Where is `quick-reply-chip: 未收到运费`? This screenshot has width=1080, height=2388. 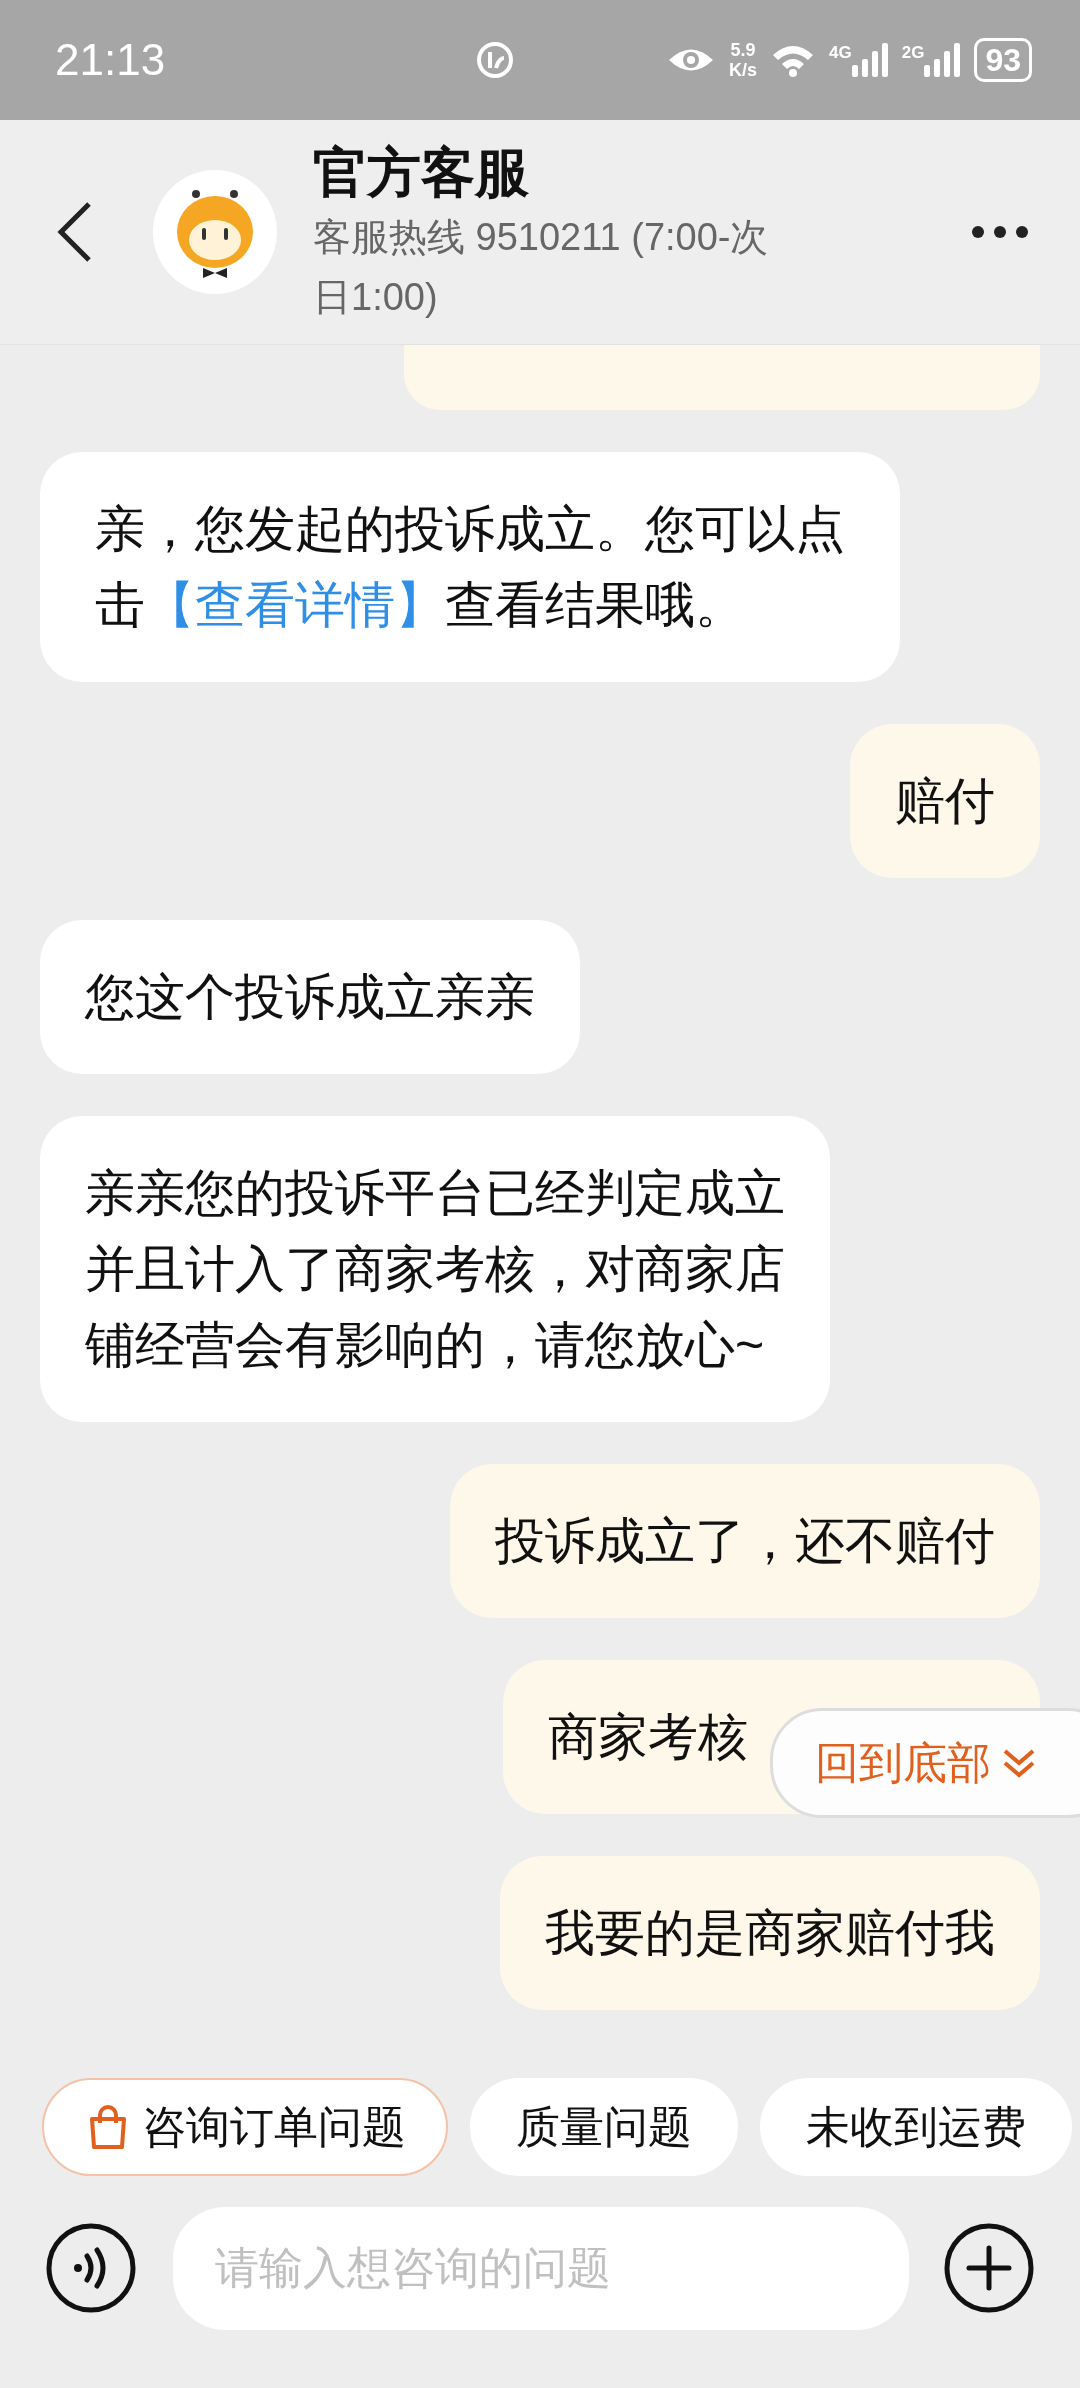 quick-reply-chip: 未收到运费 is located at coordinates (916, 2127).